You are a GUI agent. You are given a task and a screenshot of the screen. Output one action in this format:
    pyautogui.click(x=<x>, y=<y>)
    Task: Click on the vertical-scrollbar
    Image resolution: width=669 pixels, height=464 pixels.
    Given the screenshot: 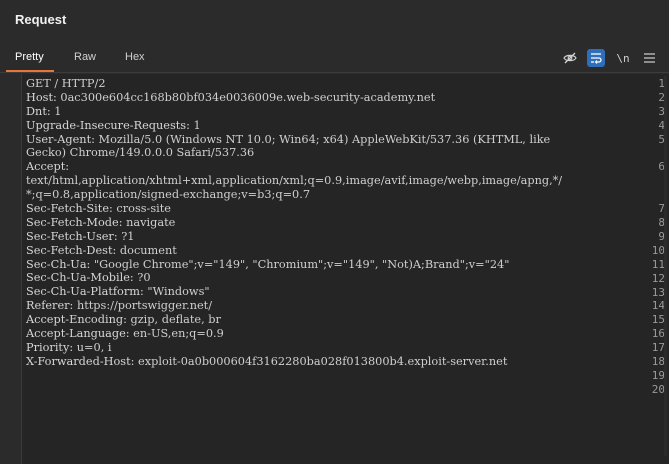 What is the action you would take?
    pyautogui.click(x=665, y=266)
    